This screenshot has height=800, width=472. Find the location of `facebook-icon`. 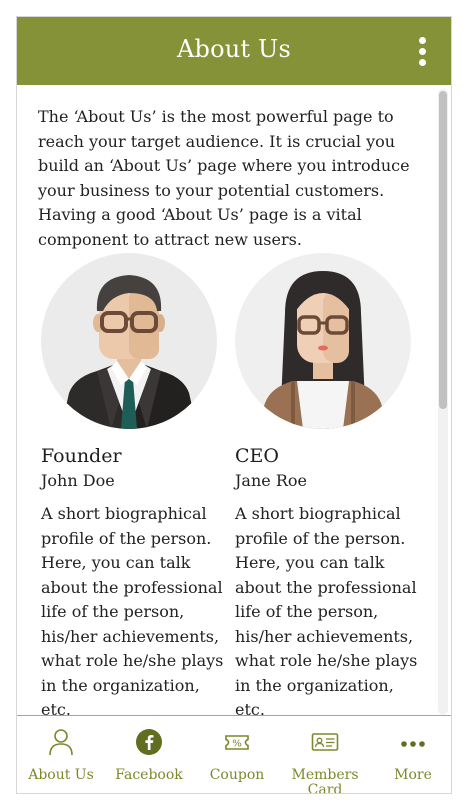

facebook-icon is located at coordinates (149, 742).